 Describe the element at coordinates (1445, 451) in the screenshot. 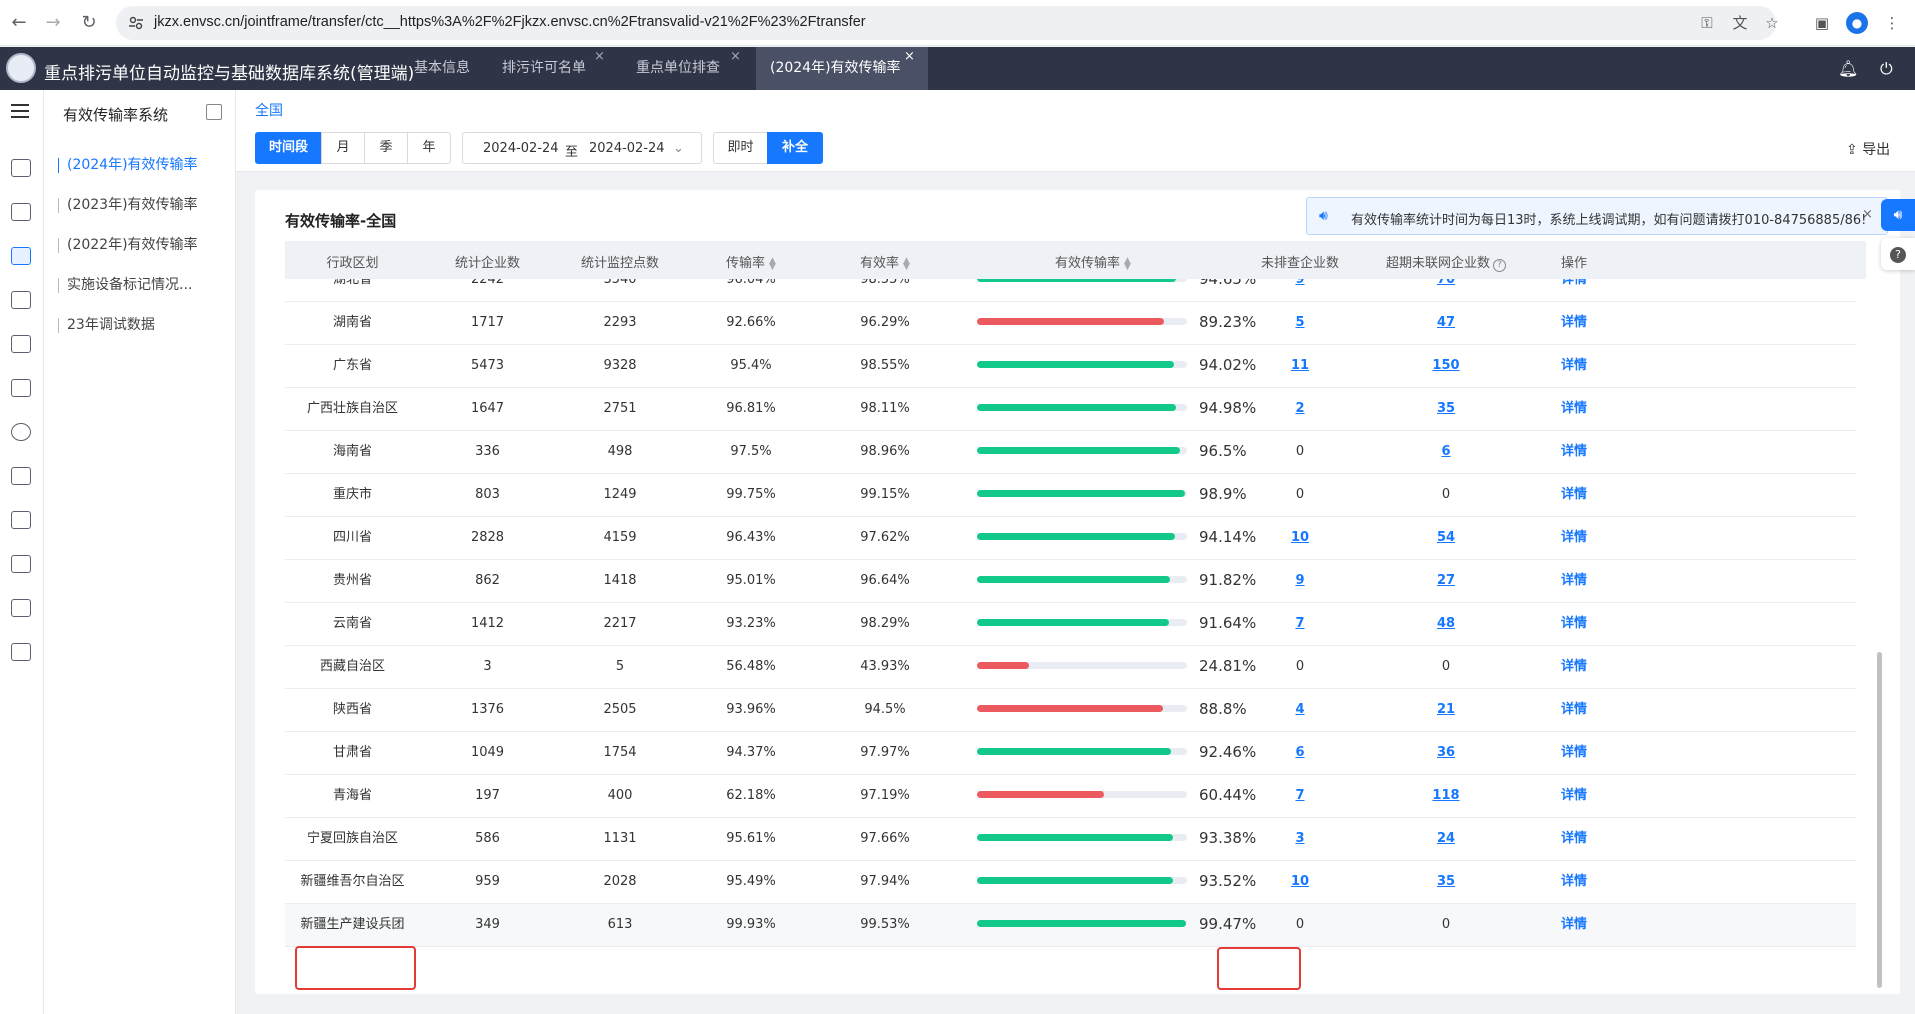

I see `overdue-count: 6` at that location.